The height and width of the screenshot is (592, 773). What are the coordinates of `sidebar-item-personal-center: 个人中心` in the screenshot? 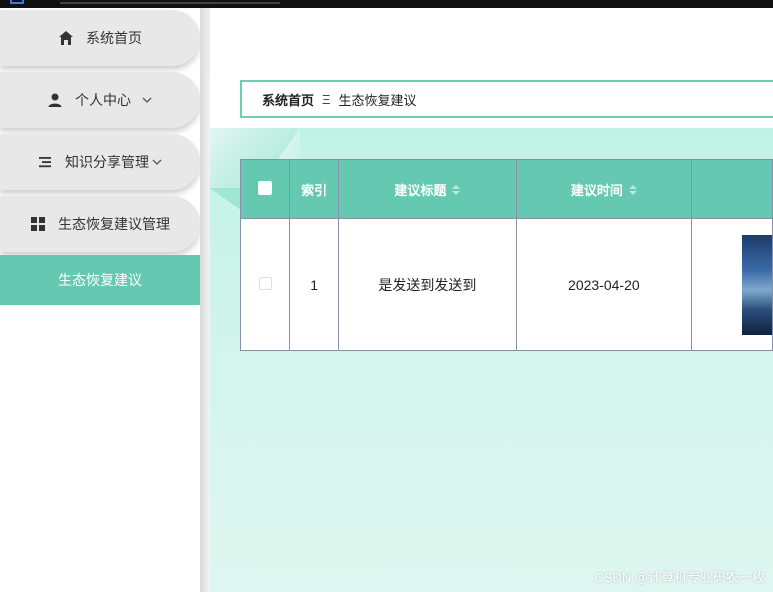 It's located at (100, 100).